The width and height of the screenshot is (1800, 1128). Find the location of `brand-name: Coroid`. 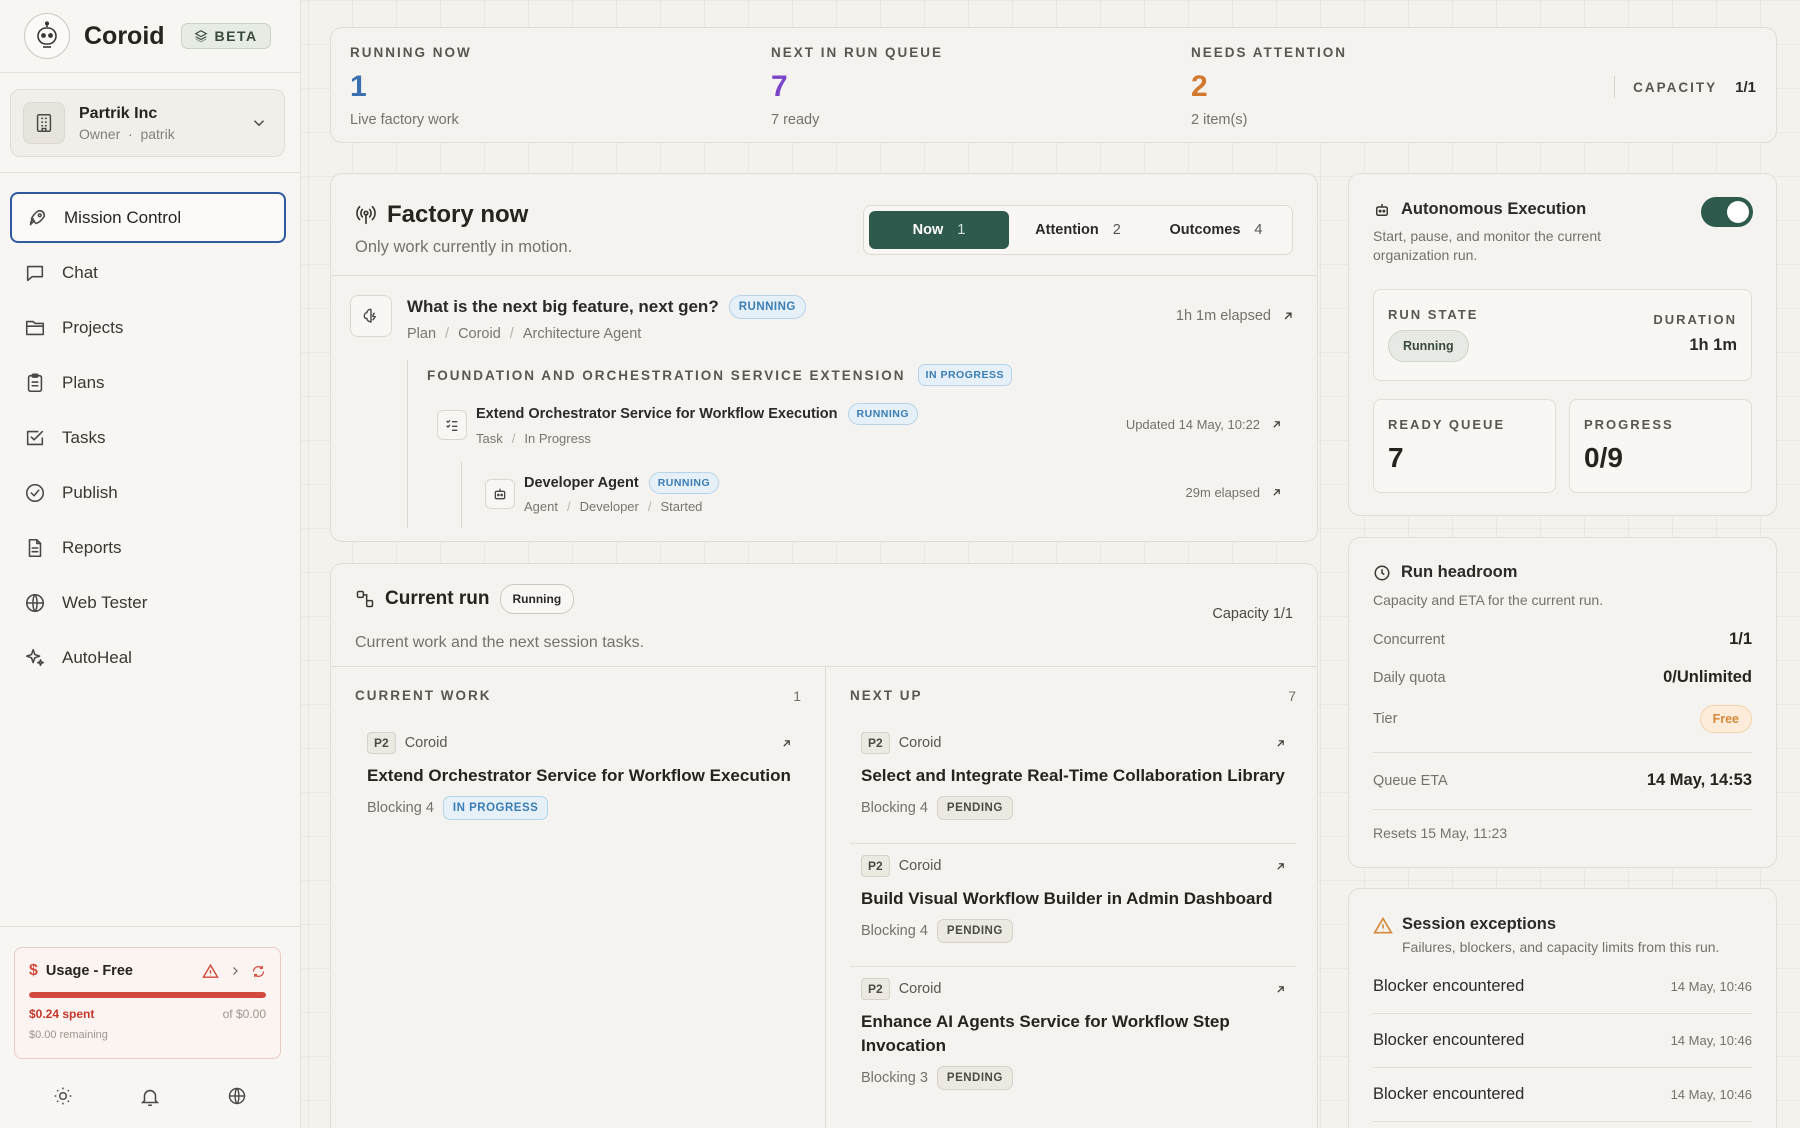

brand-name: Coroid is located at coordinates (124, 35).